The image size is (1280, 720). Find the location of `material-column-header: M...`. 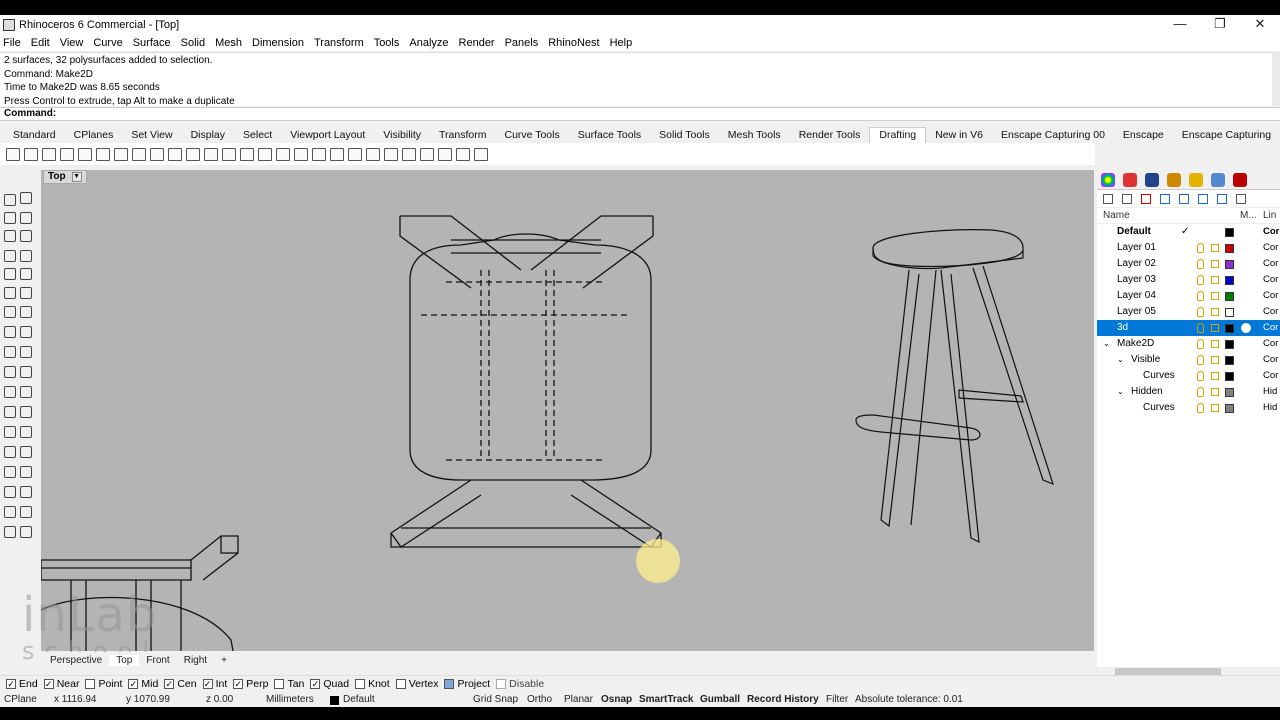

material-column-header: M... is located at coordinates (1248, 215).